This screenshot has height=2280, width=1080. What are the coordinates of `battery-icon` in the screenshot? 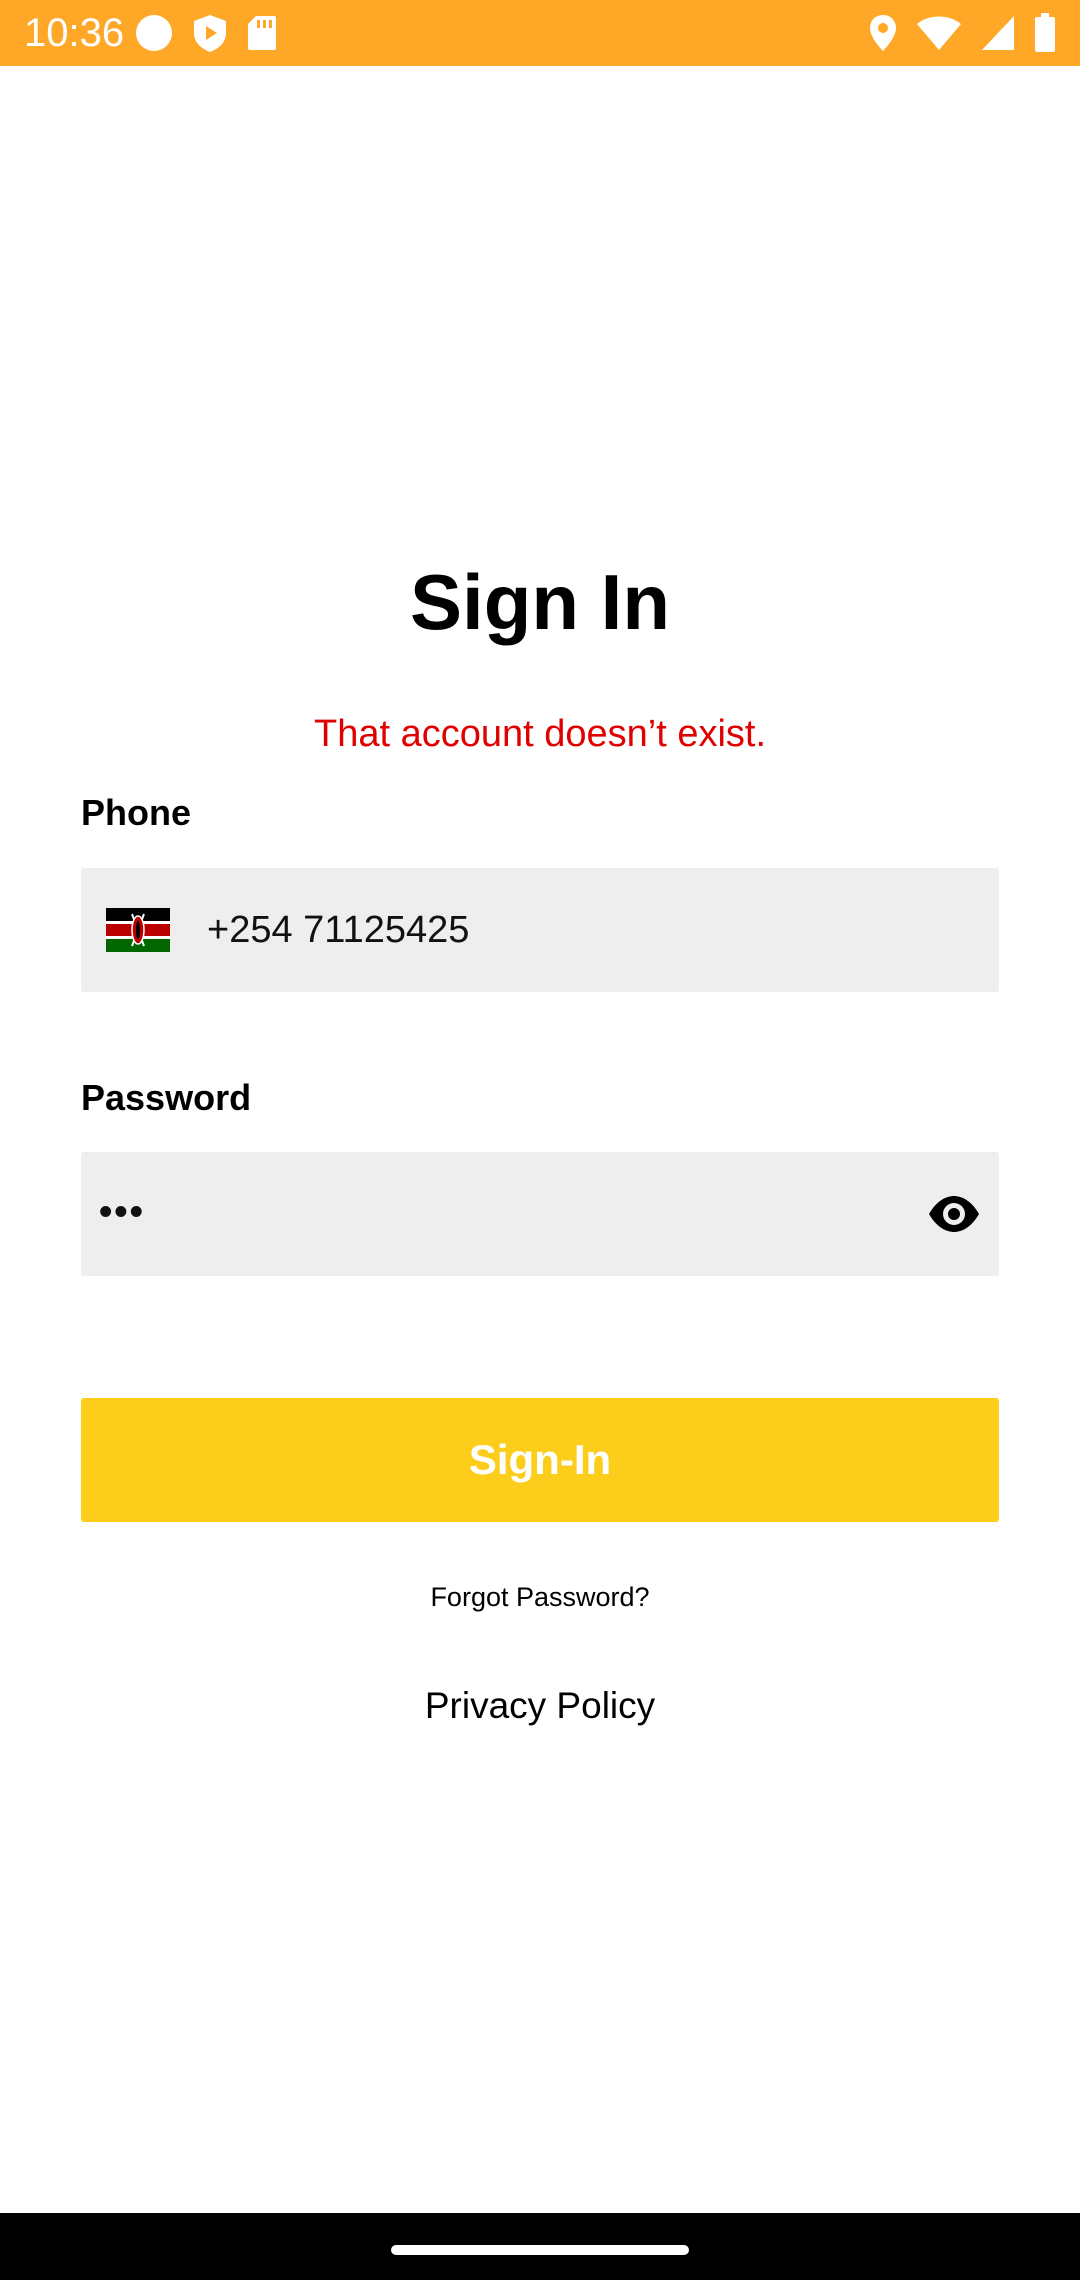 It's located at (1045, 32).